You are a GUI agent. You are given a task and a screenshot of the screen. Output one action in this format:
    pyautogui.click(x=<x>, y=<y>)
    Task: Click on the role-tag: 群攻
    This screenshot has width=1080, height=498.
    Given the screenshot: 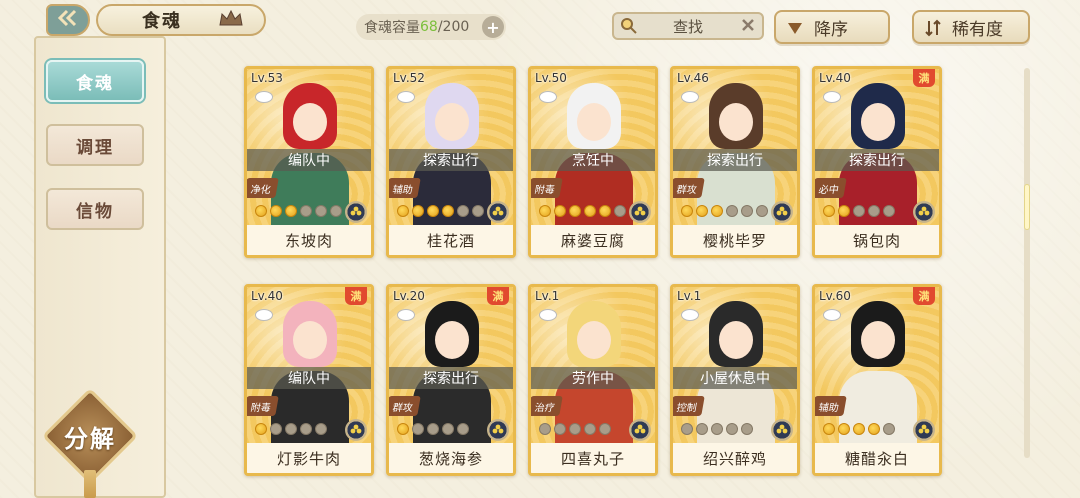 What is the action you would take?
    pyautogui.click(x=405, y=406)
    